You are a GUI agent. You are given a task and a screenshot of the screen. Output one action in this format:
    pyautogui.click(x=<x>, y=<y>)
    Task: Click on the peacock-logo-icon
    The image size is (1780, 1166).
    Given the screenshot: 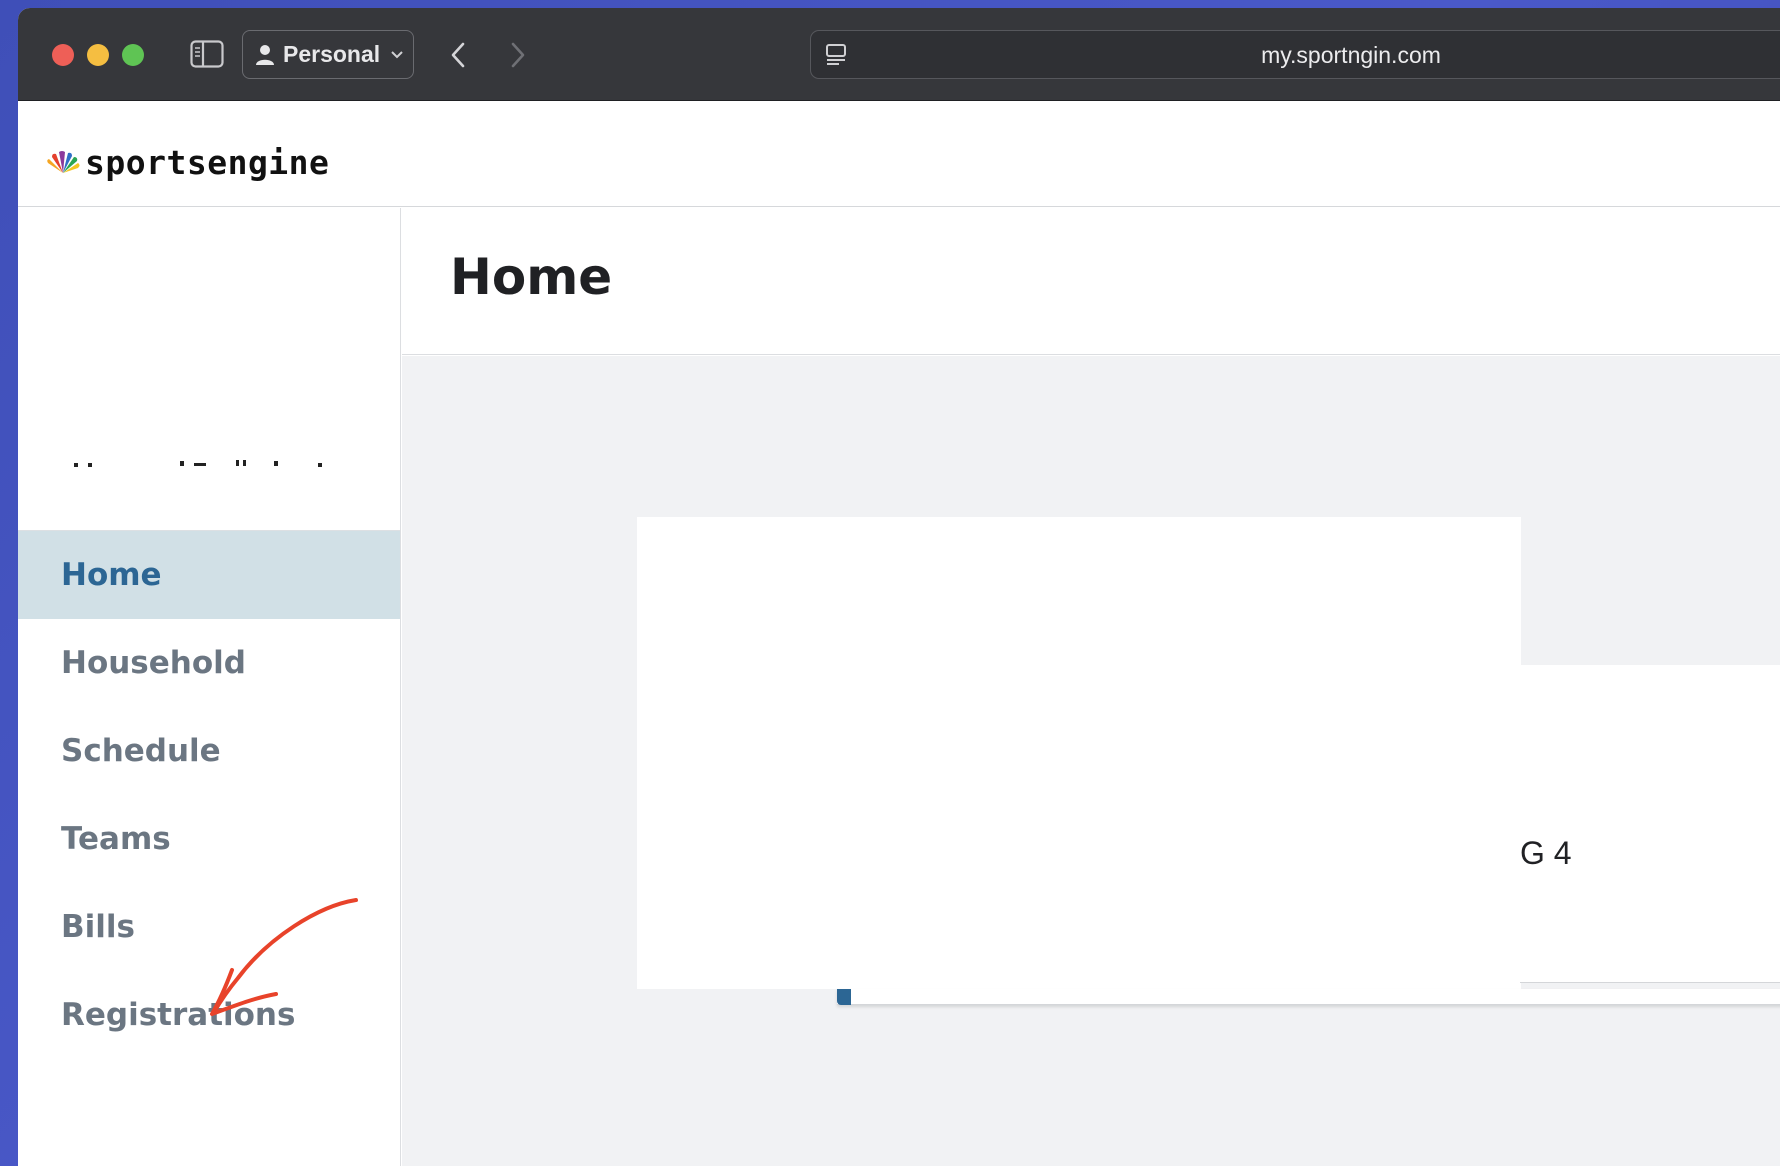 What is the action you would take?
    pyautogui.click(x=63, y=161)
    